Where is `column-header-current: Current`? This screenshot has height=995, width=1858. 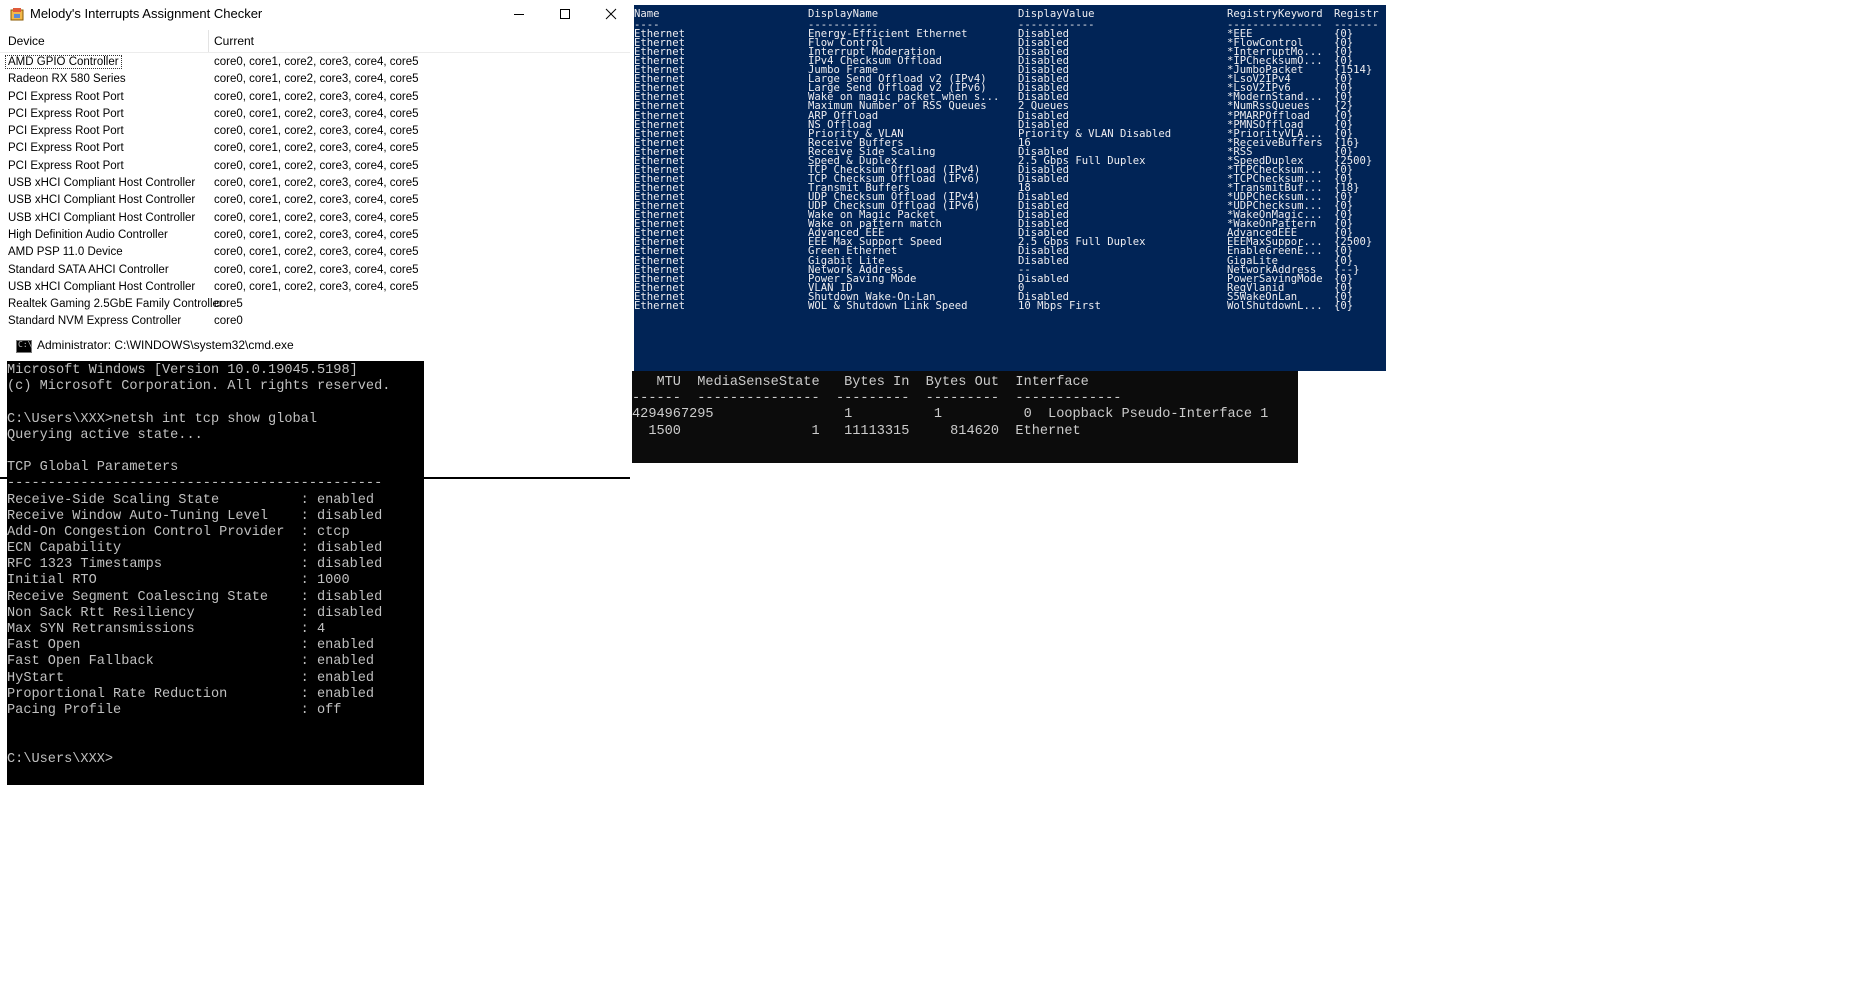 column-header-current: Current is located at coordinates (234, 41).